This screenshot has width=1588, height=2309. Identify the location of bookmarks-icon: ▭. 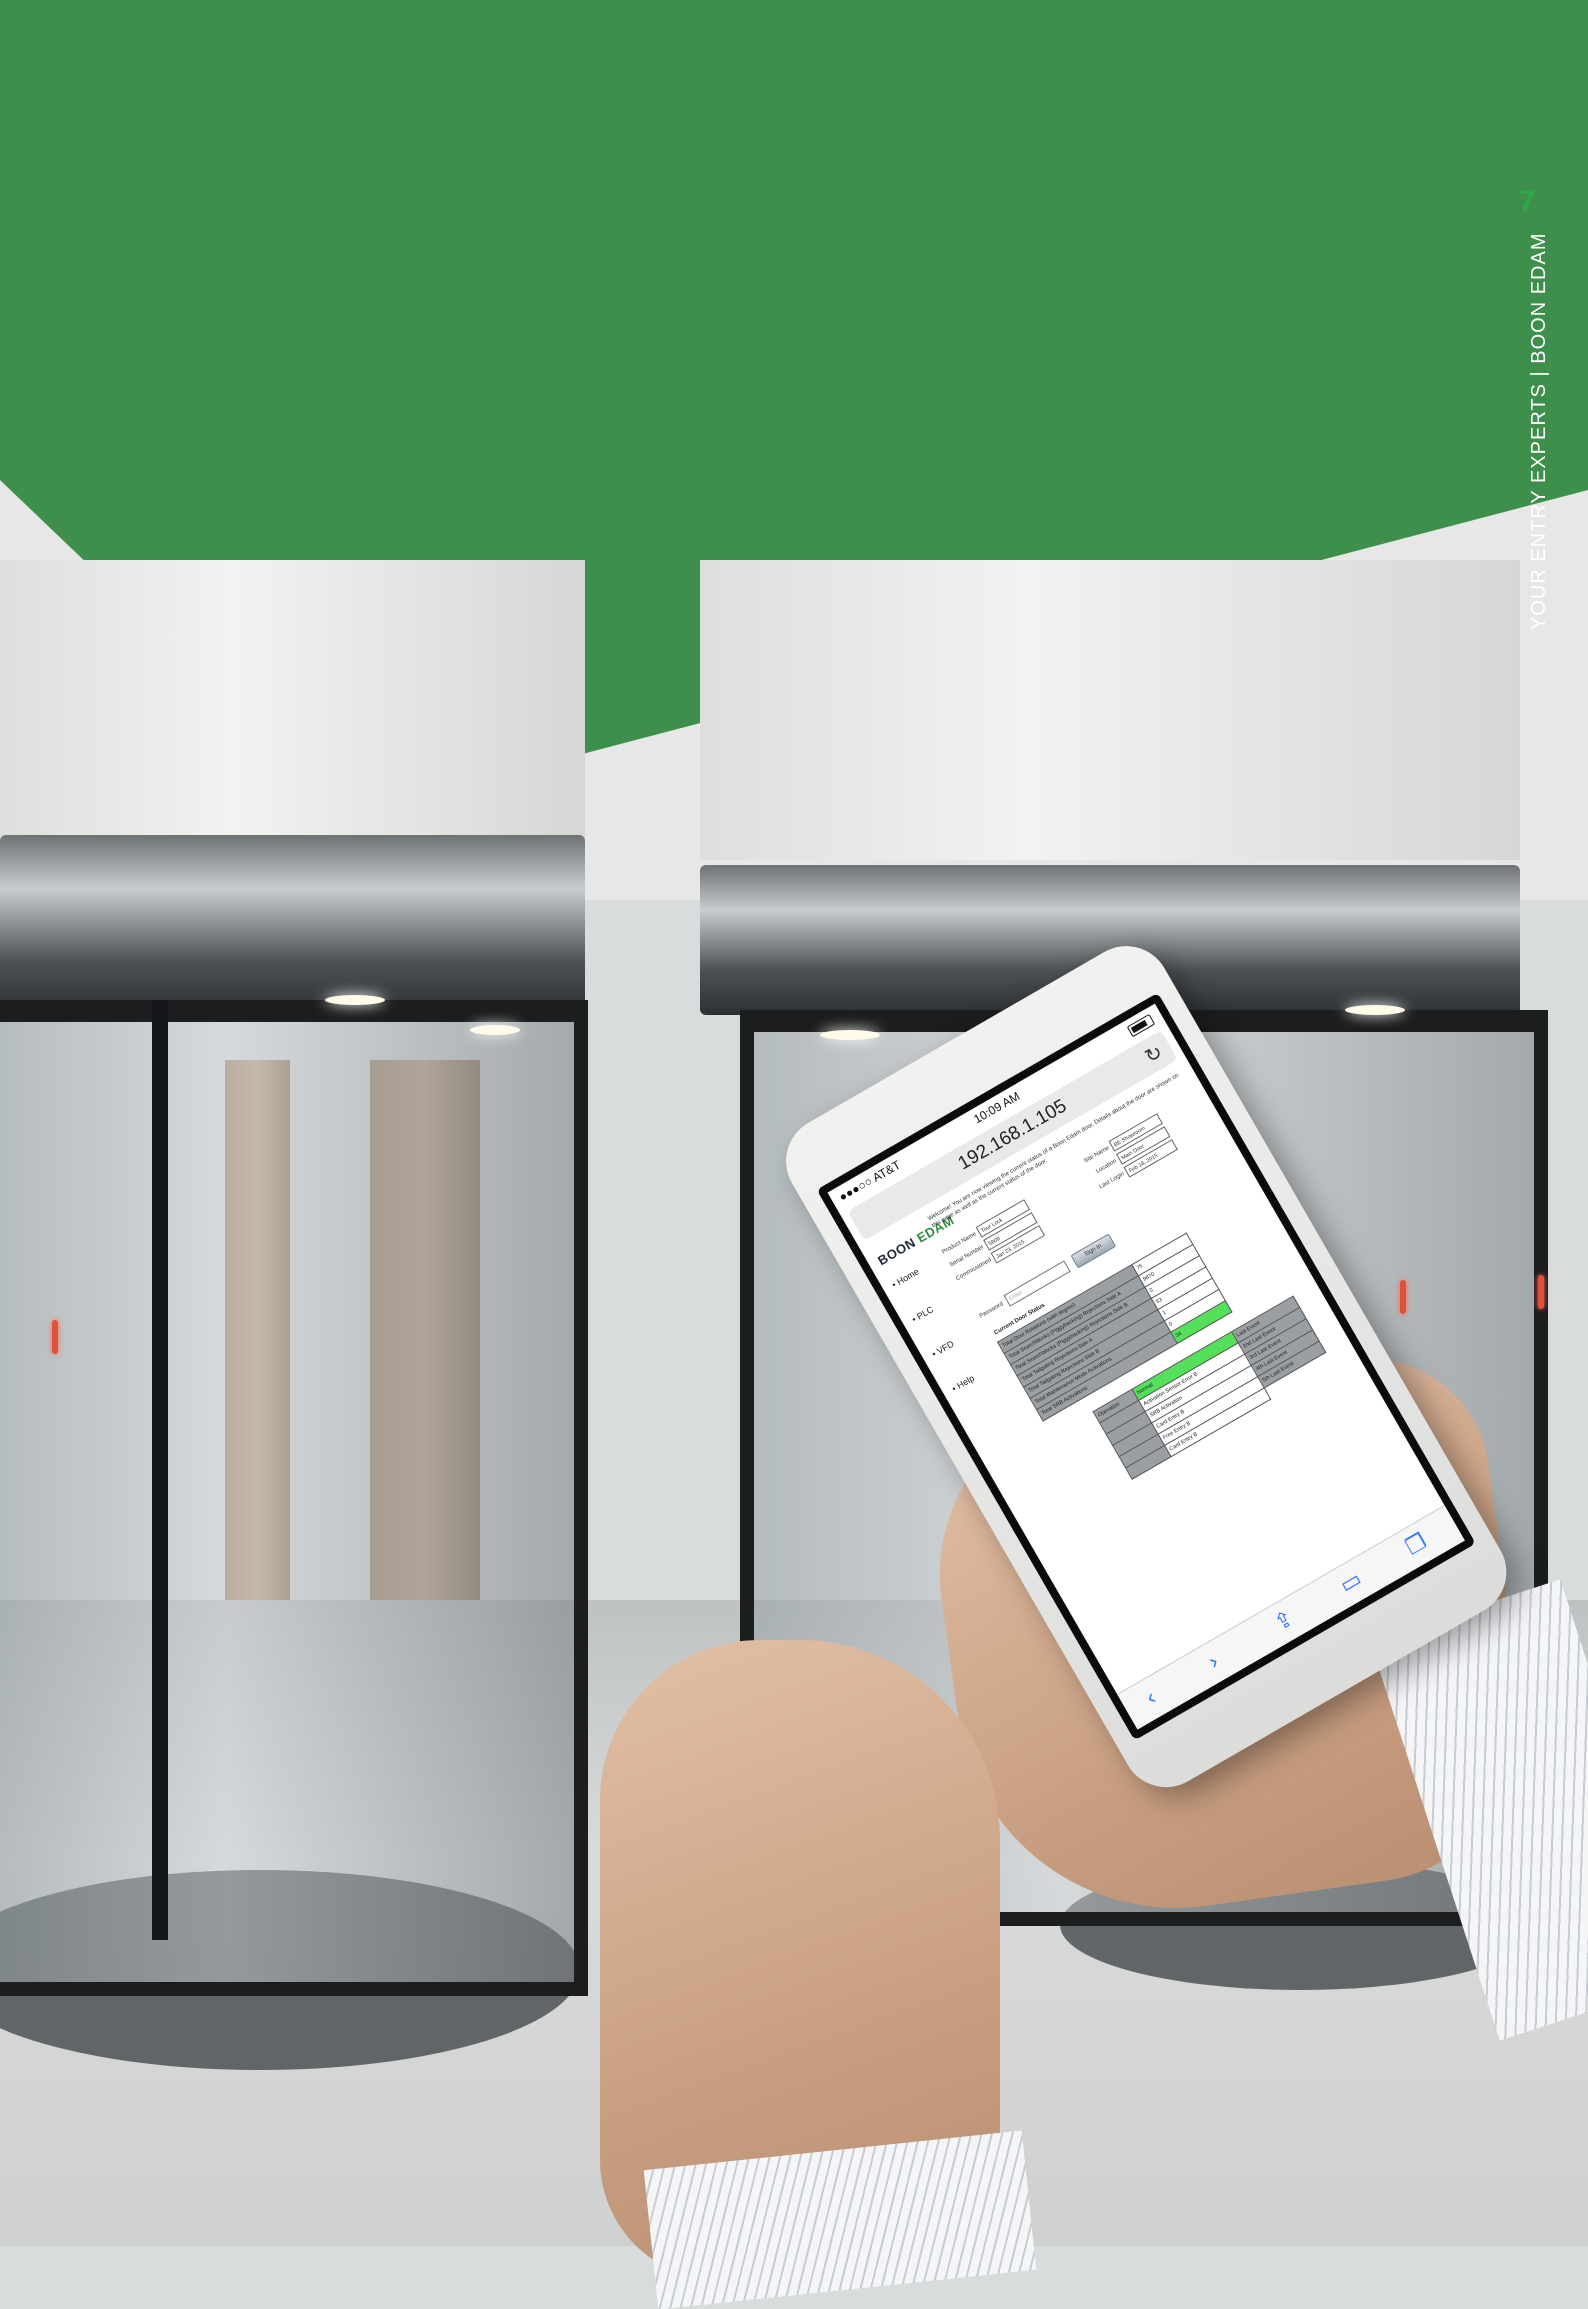
(1350, 1582).